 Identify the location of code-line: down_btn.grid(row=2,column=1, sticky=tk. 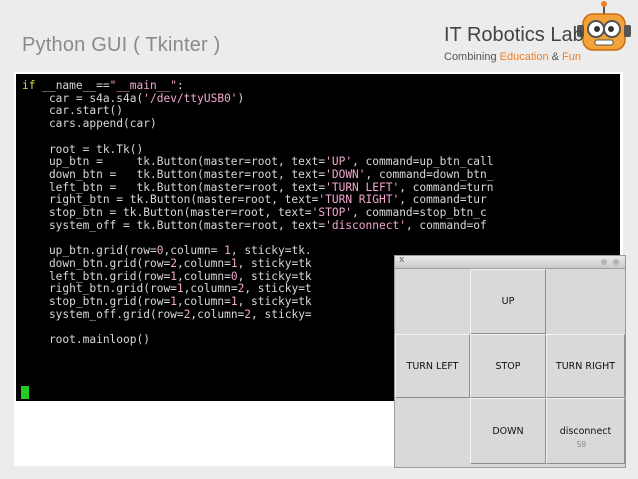
(167, 263).